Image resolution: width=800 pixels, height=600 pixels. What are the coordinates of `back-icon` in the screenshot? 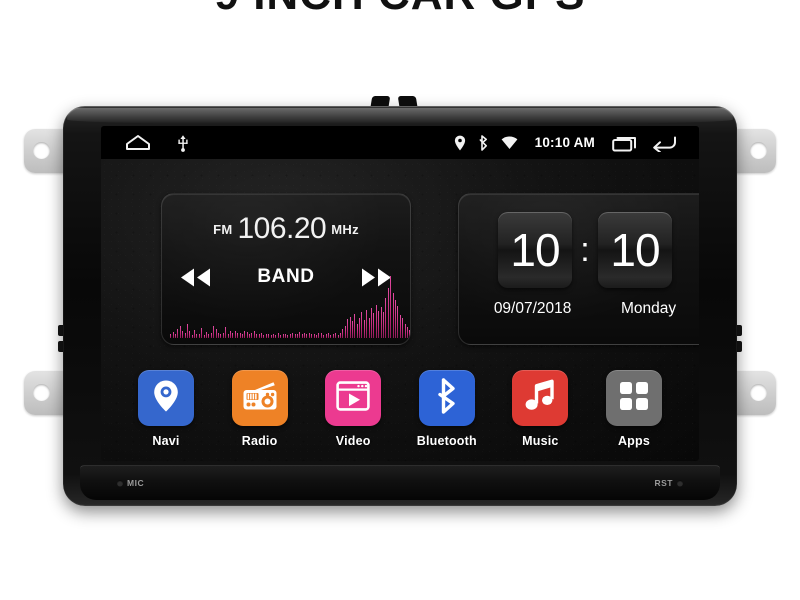 It's located at (664, 143).